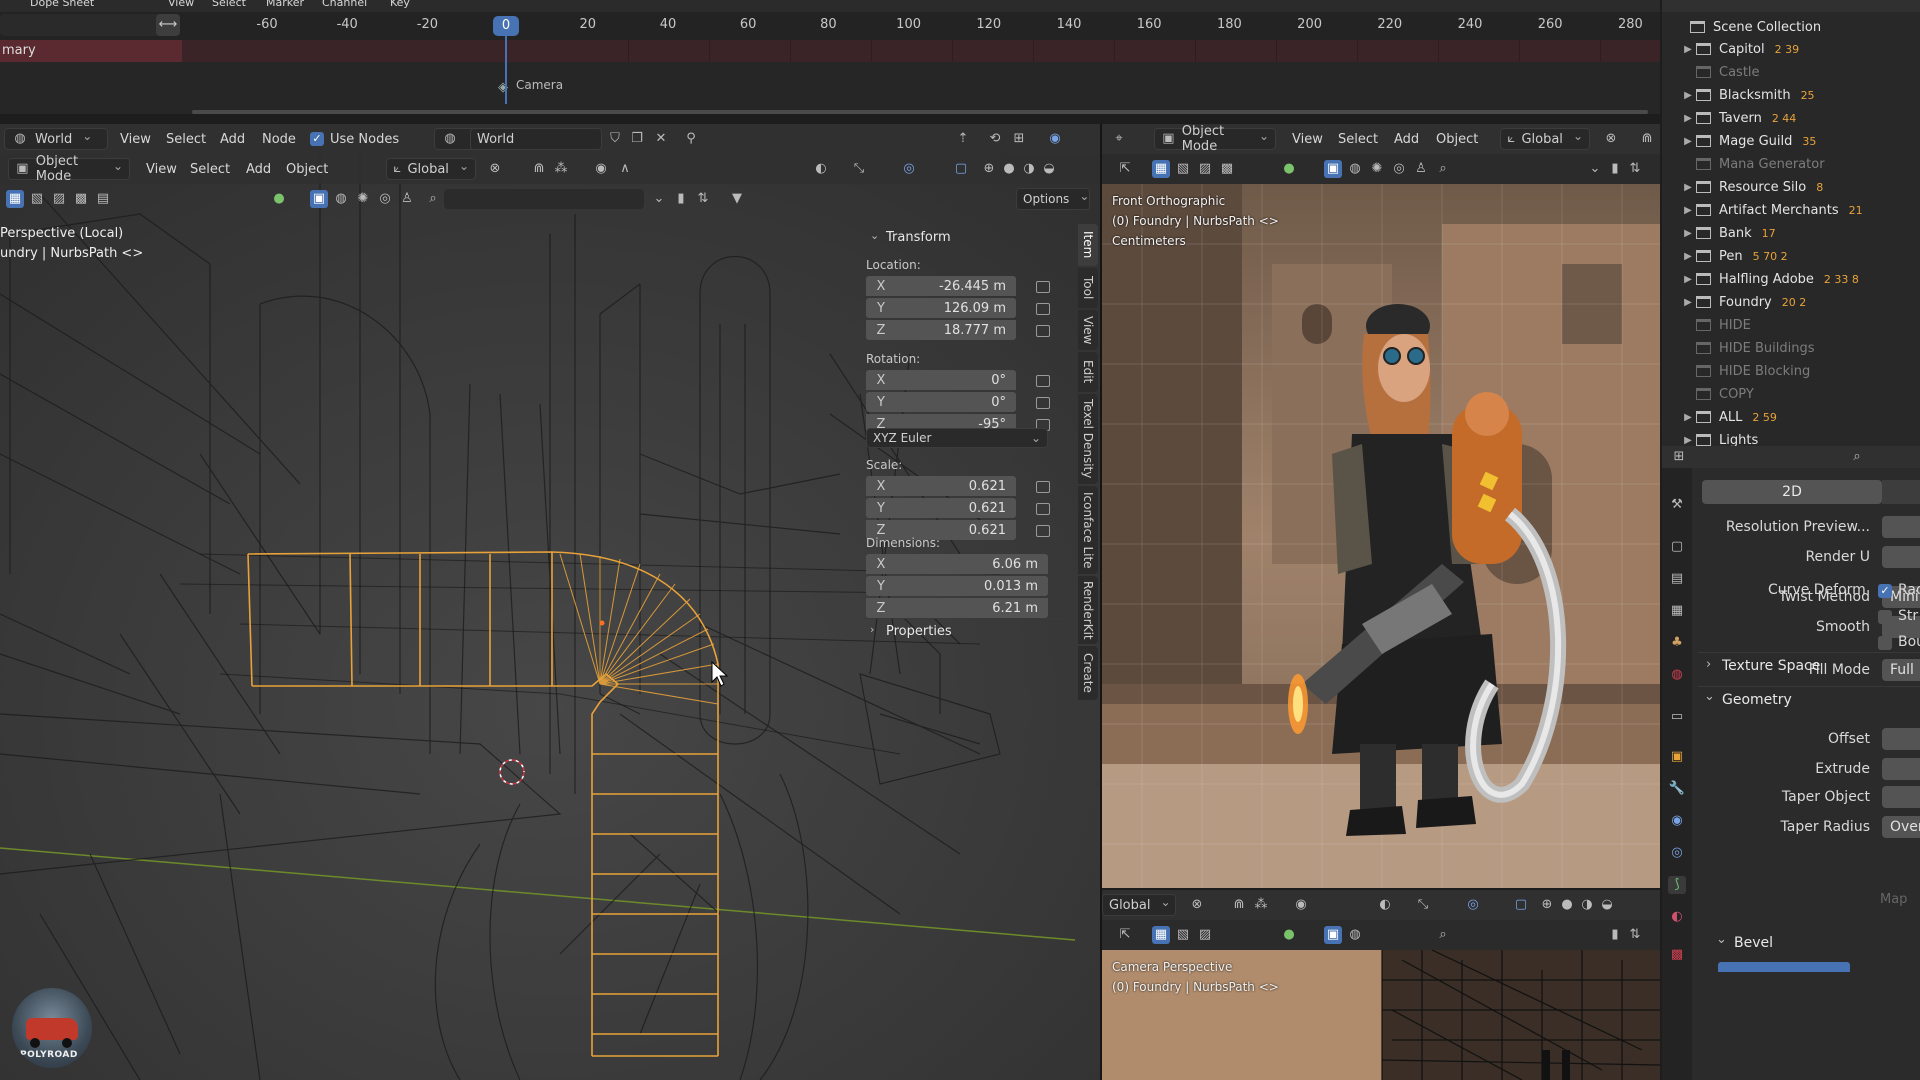 The width and height of the screenshot is (1920, 1080). What do you see at coordinates (232, 139) in the screenshot?
I see `node-menu-add: Add` at bounding box center [232, 139].